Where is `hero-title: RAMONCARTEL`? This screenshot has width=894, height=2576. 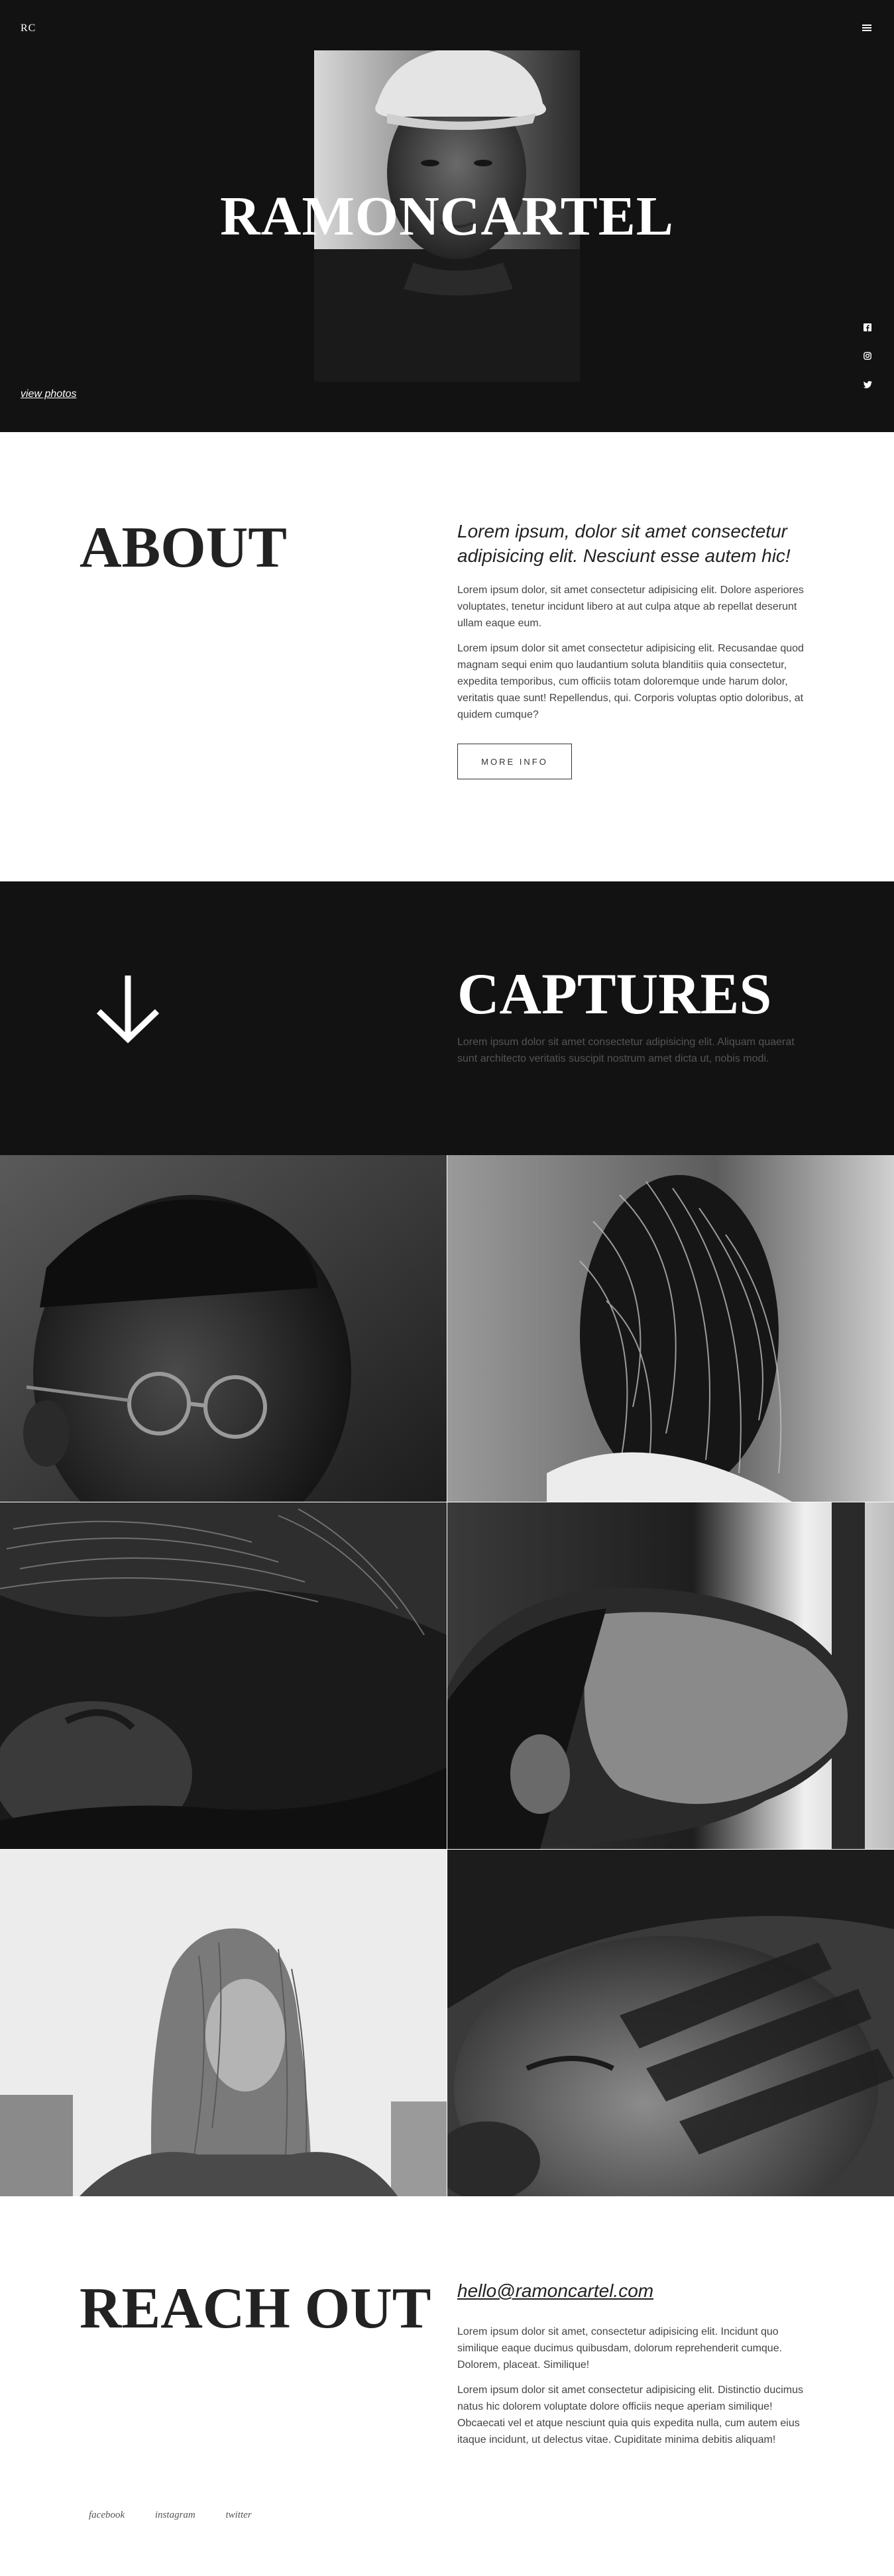 hero-title: RAMONCARTEL is located at coordinates (447, 217).